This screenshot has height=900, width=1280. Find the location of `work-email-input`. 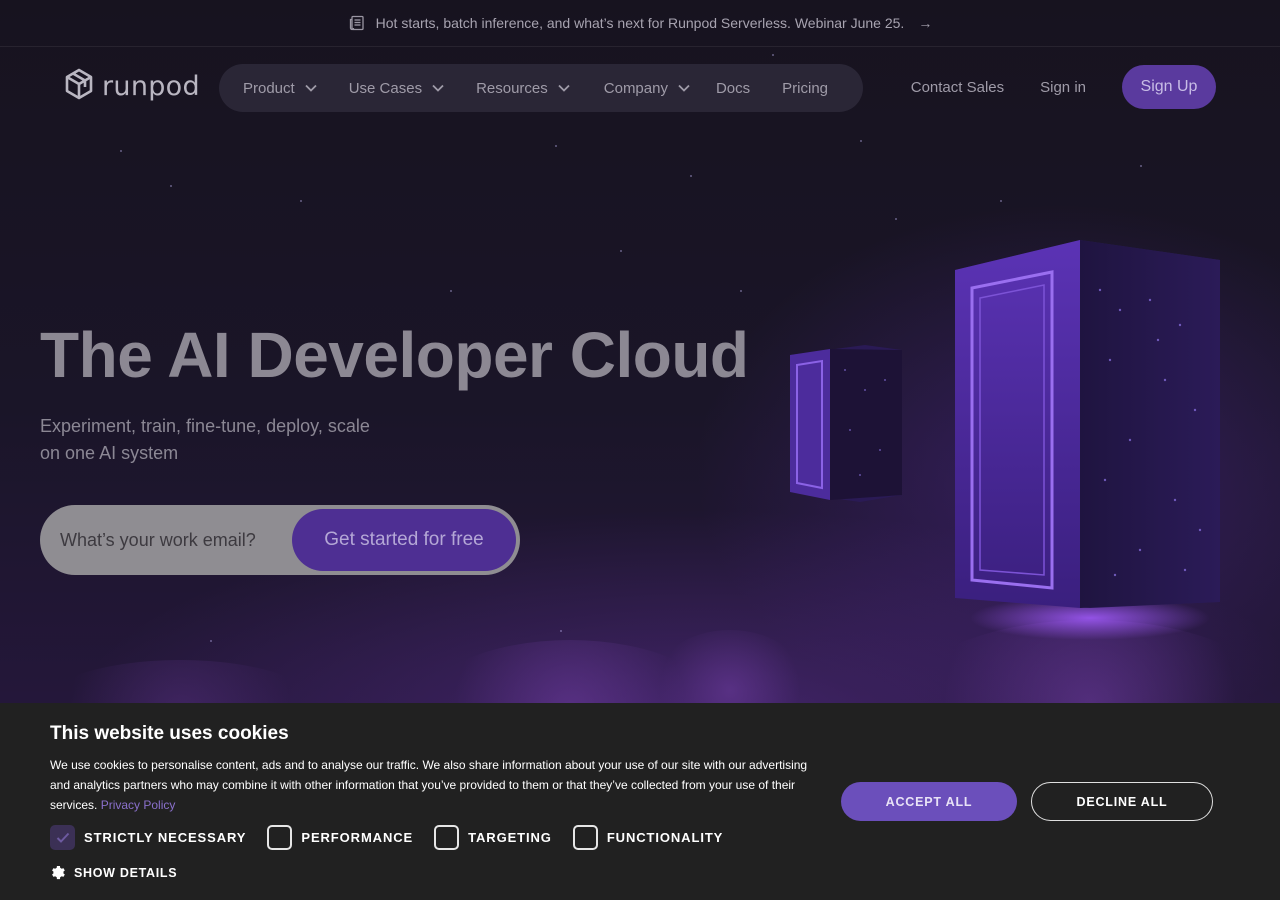

work-email-input is located at coordinates (185, 540).